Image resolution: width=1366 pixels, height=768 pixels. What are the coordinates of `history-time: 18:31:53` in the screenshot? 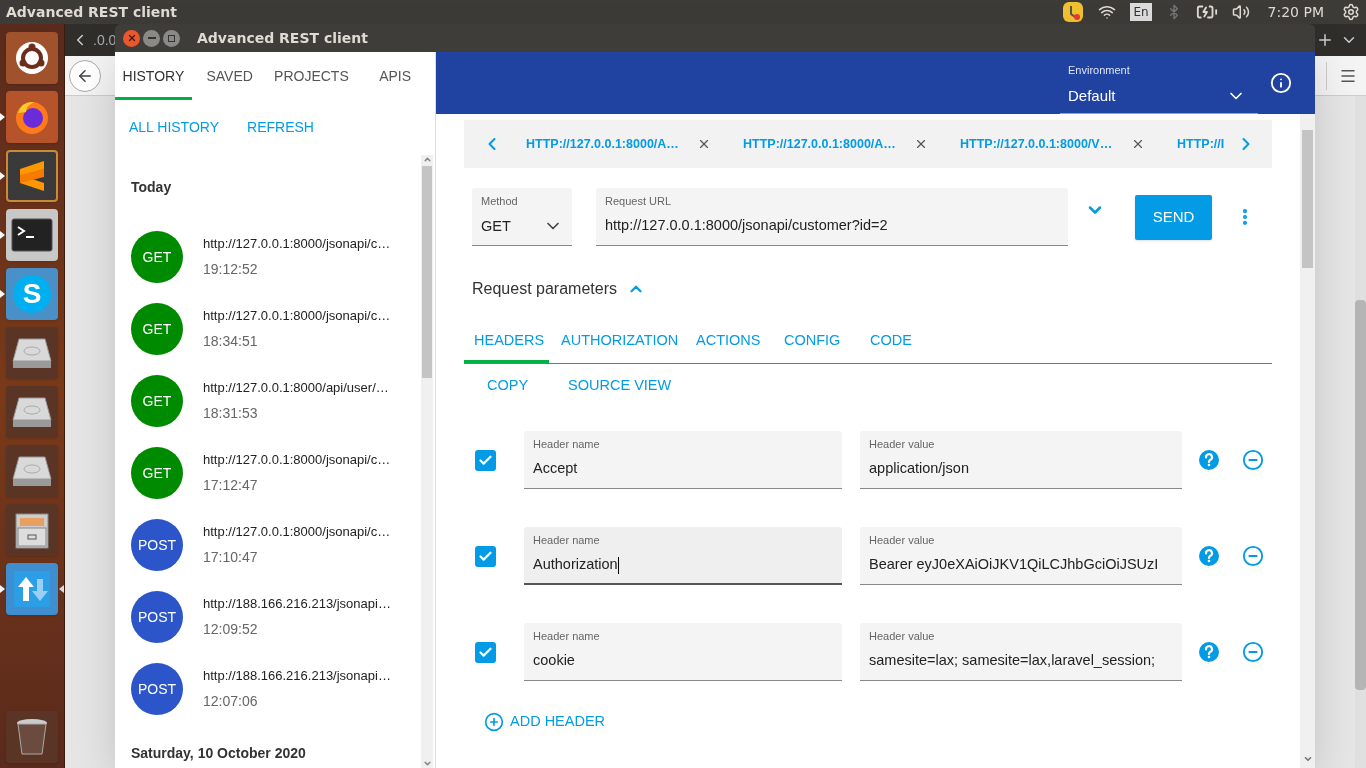 It's located at (231, 414).